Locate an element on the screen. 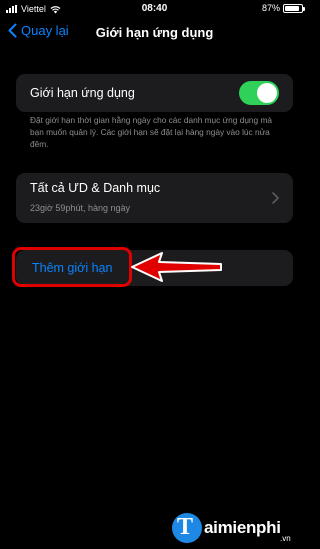  chevron-right-icon is located at coordinates (275, 198).